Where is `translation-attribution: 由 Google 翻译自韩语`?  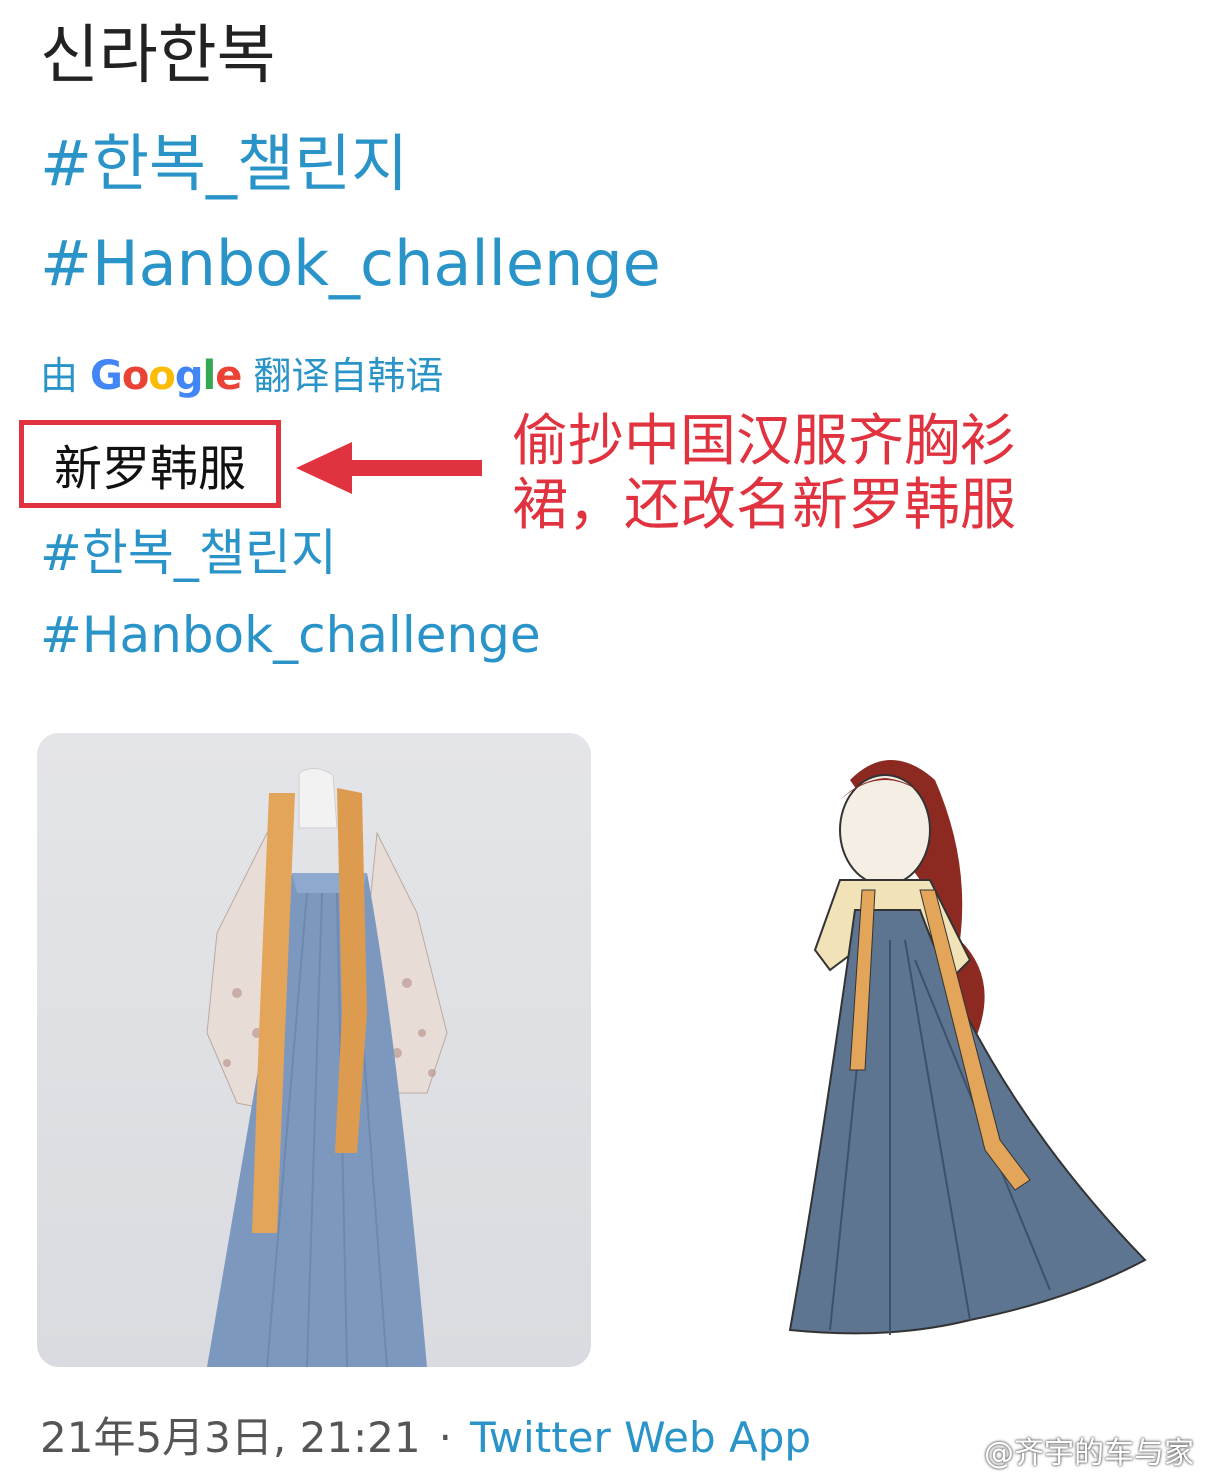 translation-attribution: 由 Google 翻译自韩语 is located at coordinates (241, 376).